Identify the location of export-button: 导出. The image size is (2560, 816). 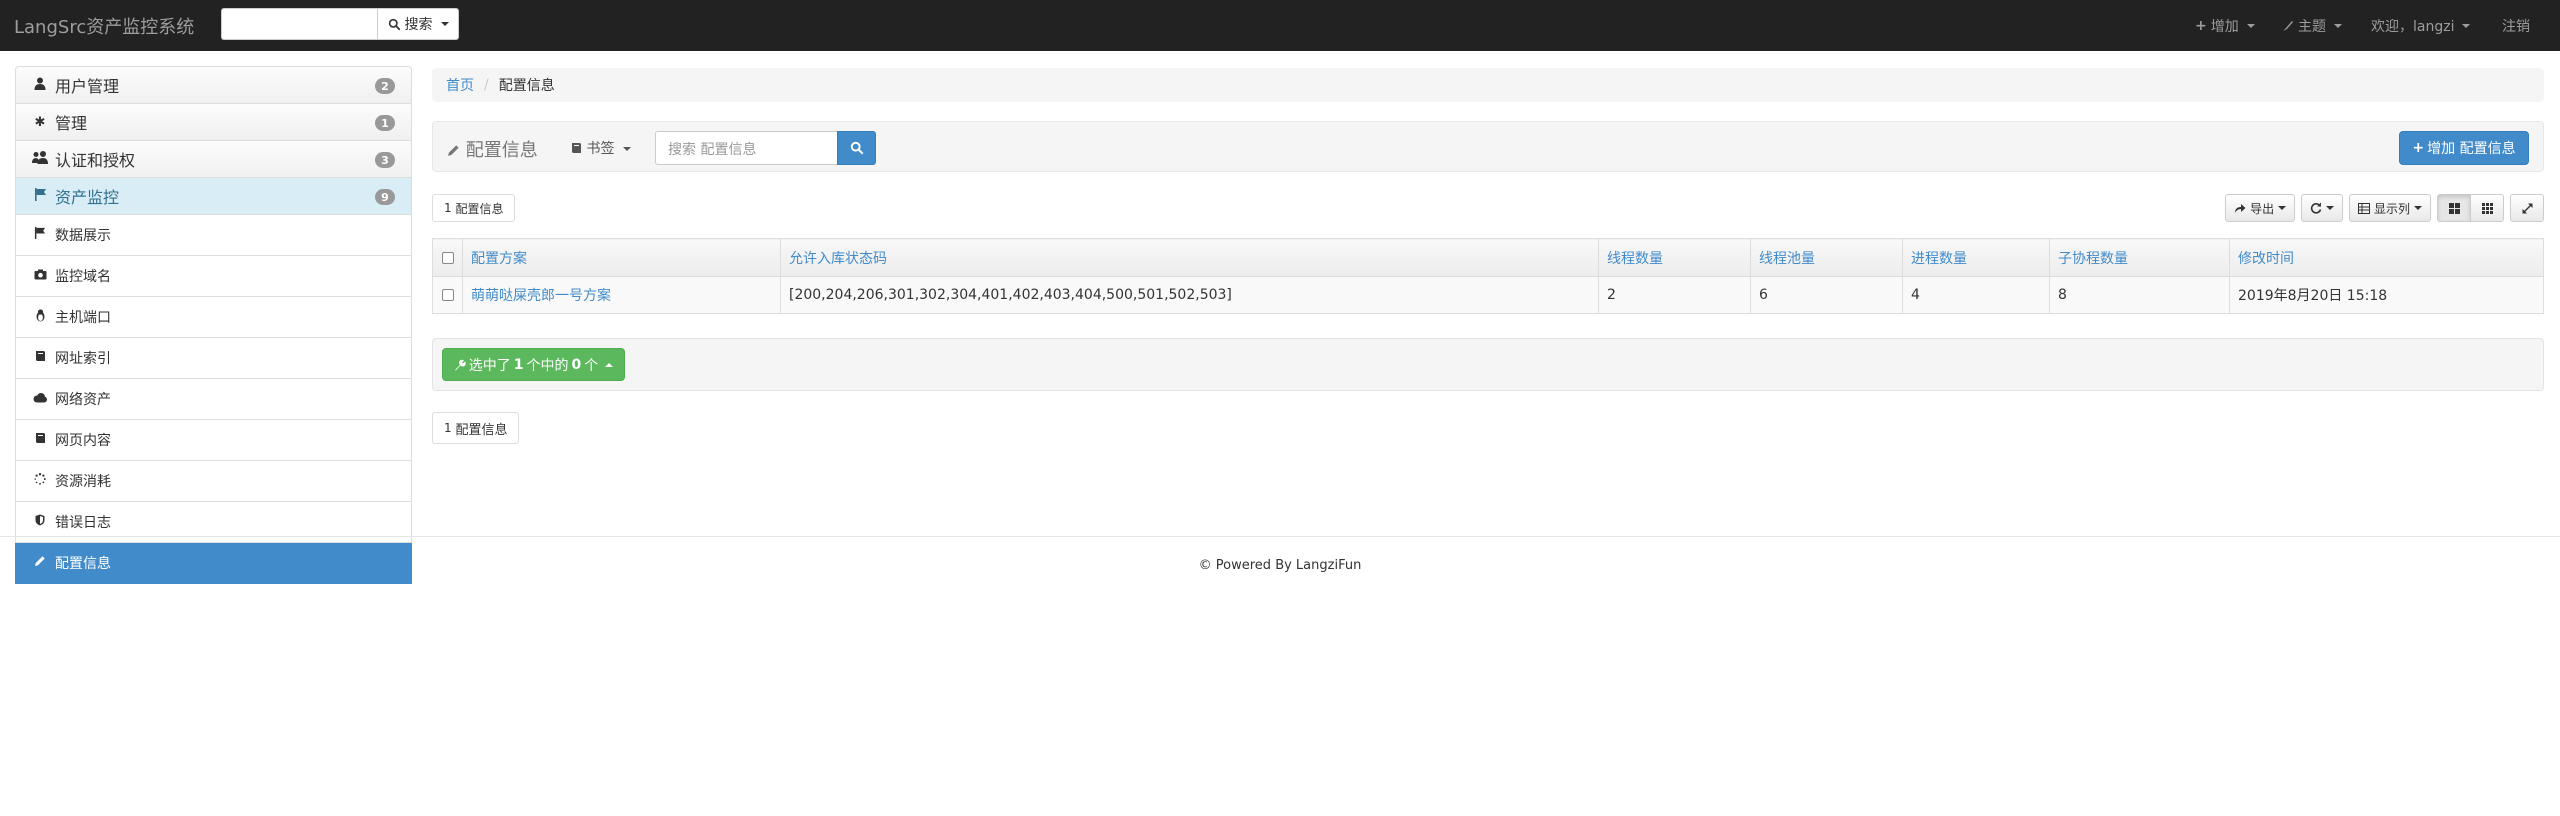
(2260, 208).